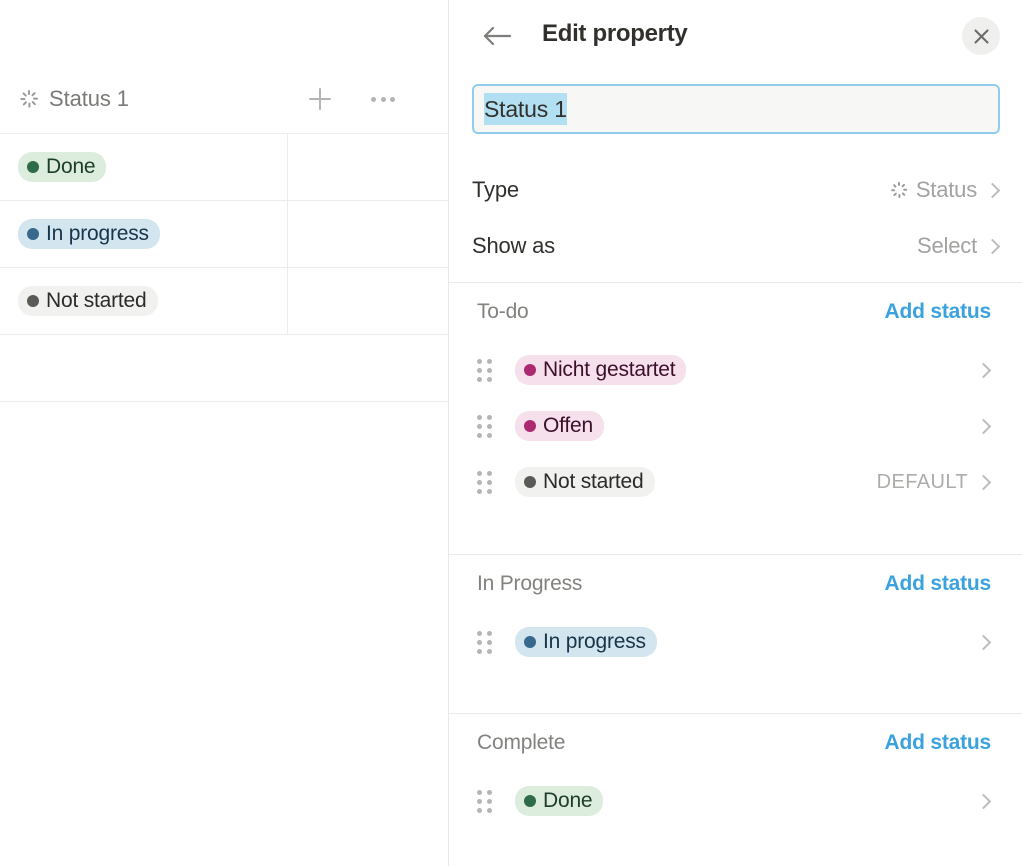 The width and height of the screenshot is (1022, 866). What do you see at coordinates (521, 742) in the screenshot?
I see `group-name: Complete` at bounding box center [521, 742].